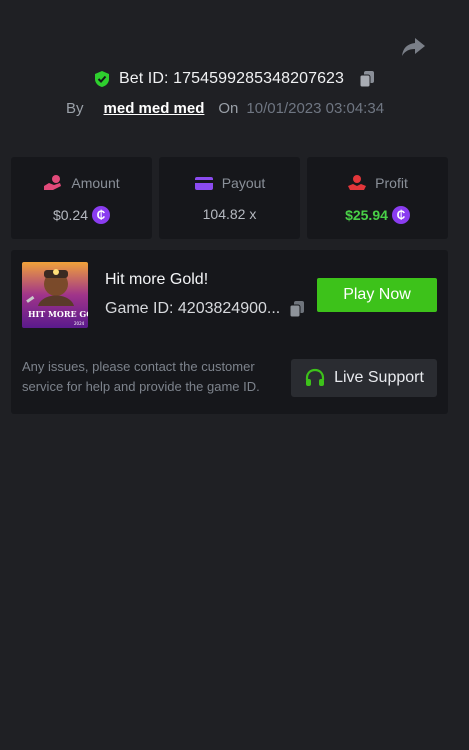 The height and width of the screenshot is (750, 469). I want to click on bet-id-row: Bet ID: 1754599285348207623, so click(234, 79).